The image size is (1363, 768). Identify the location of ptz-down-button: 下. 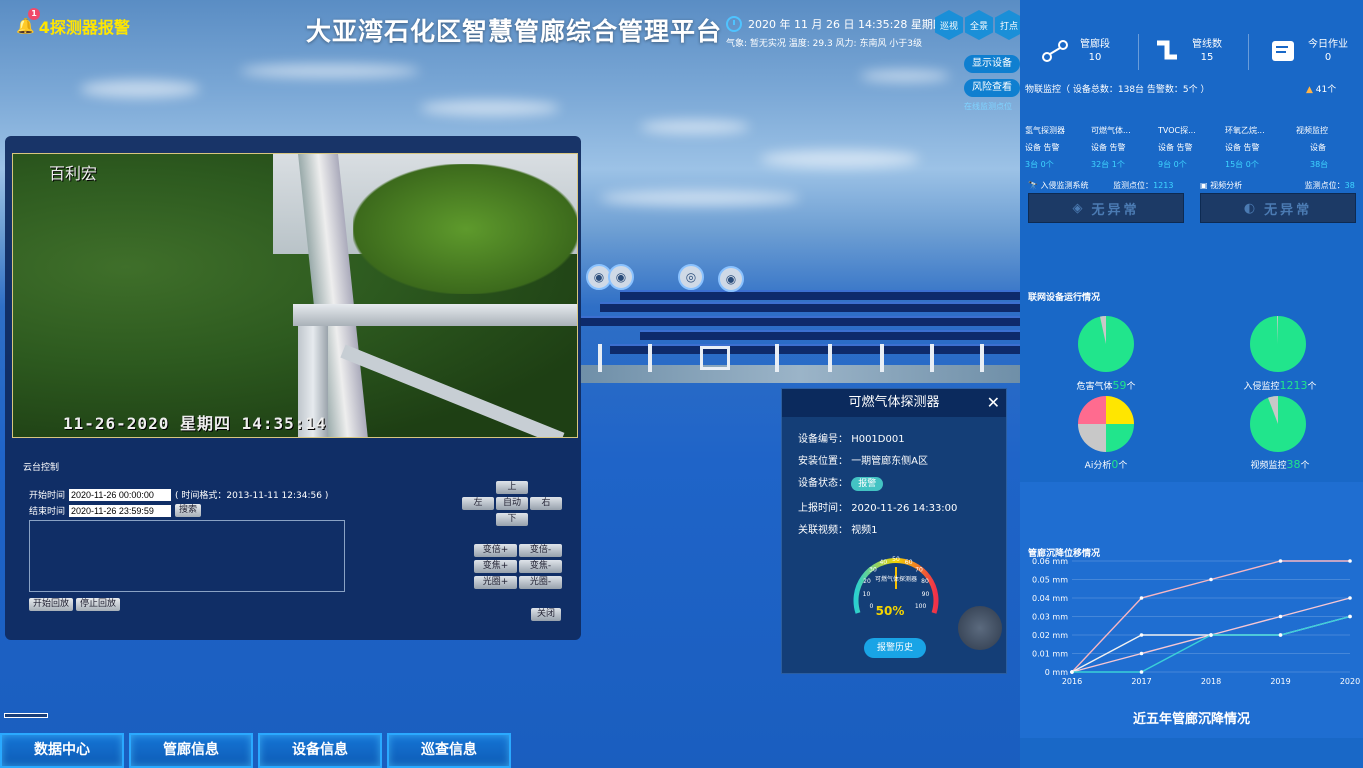
(512, 519).